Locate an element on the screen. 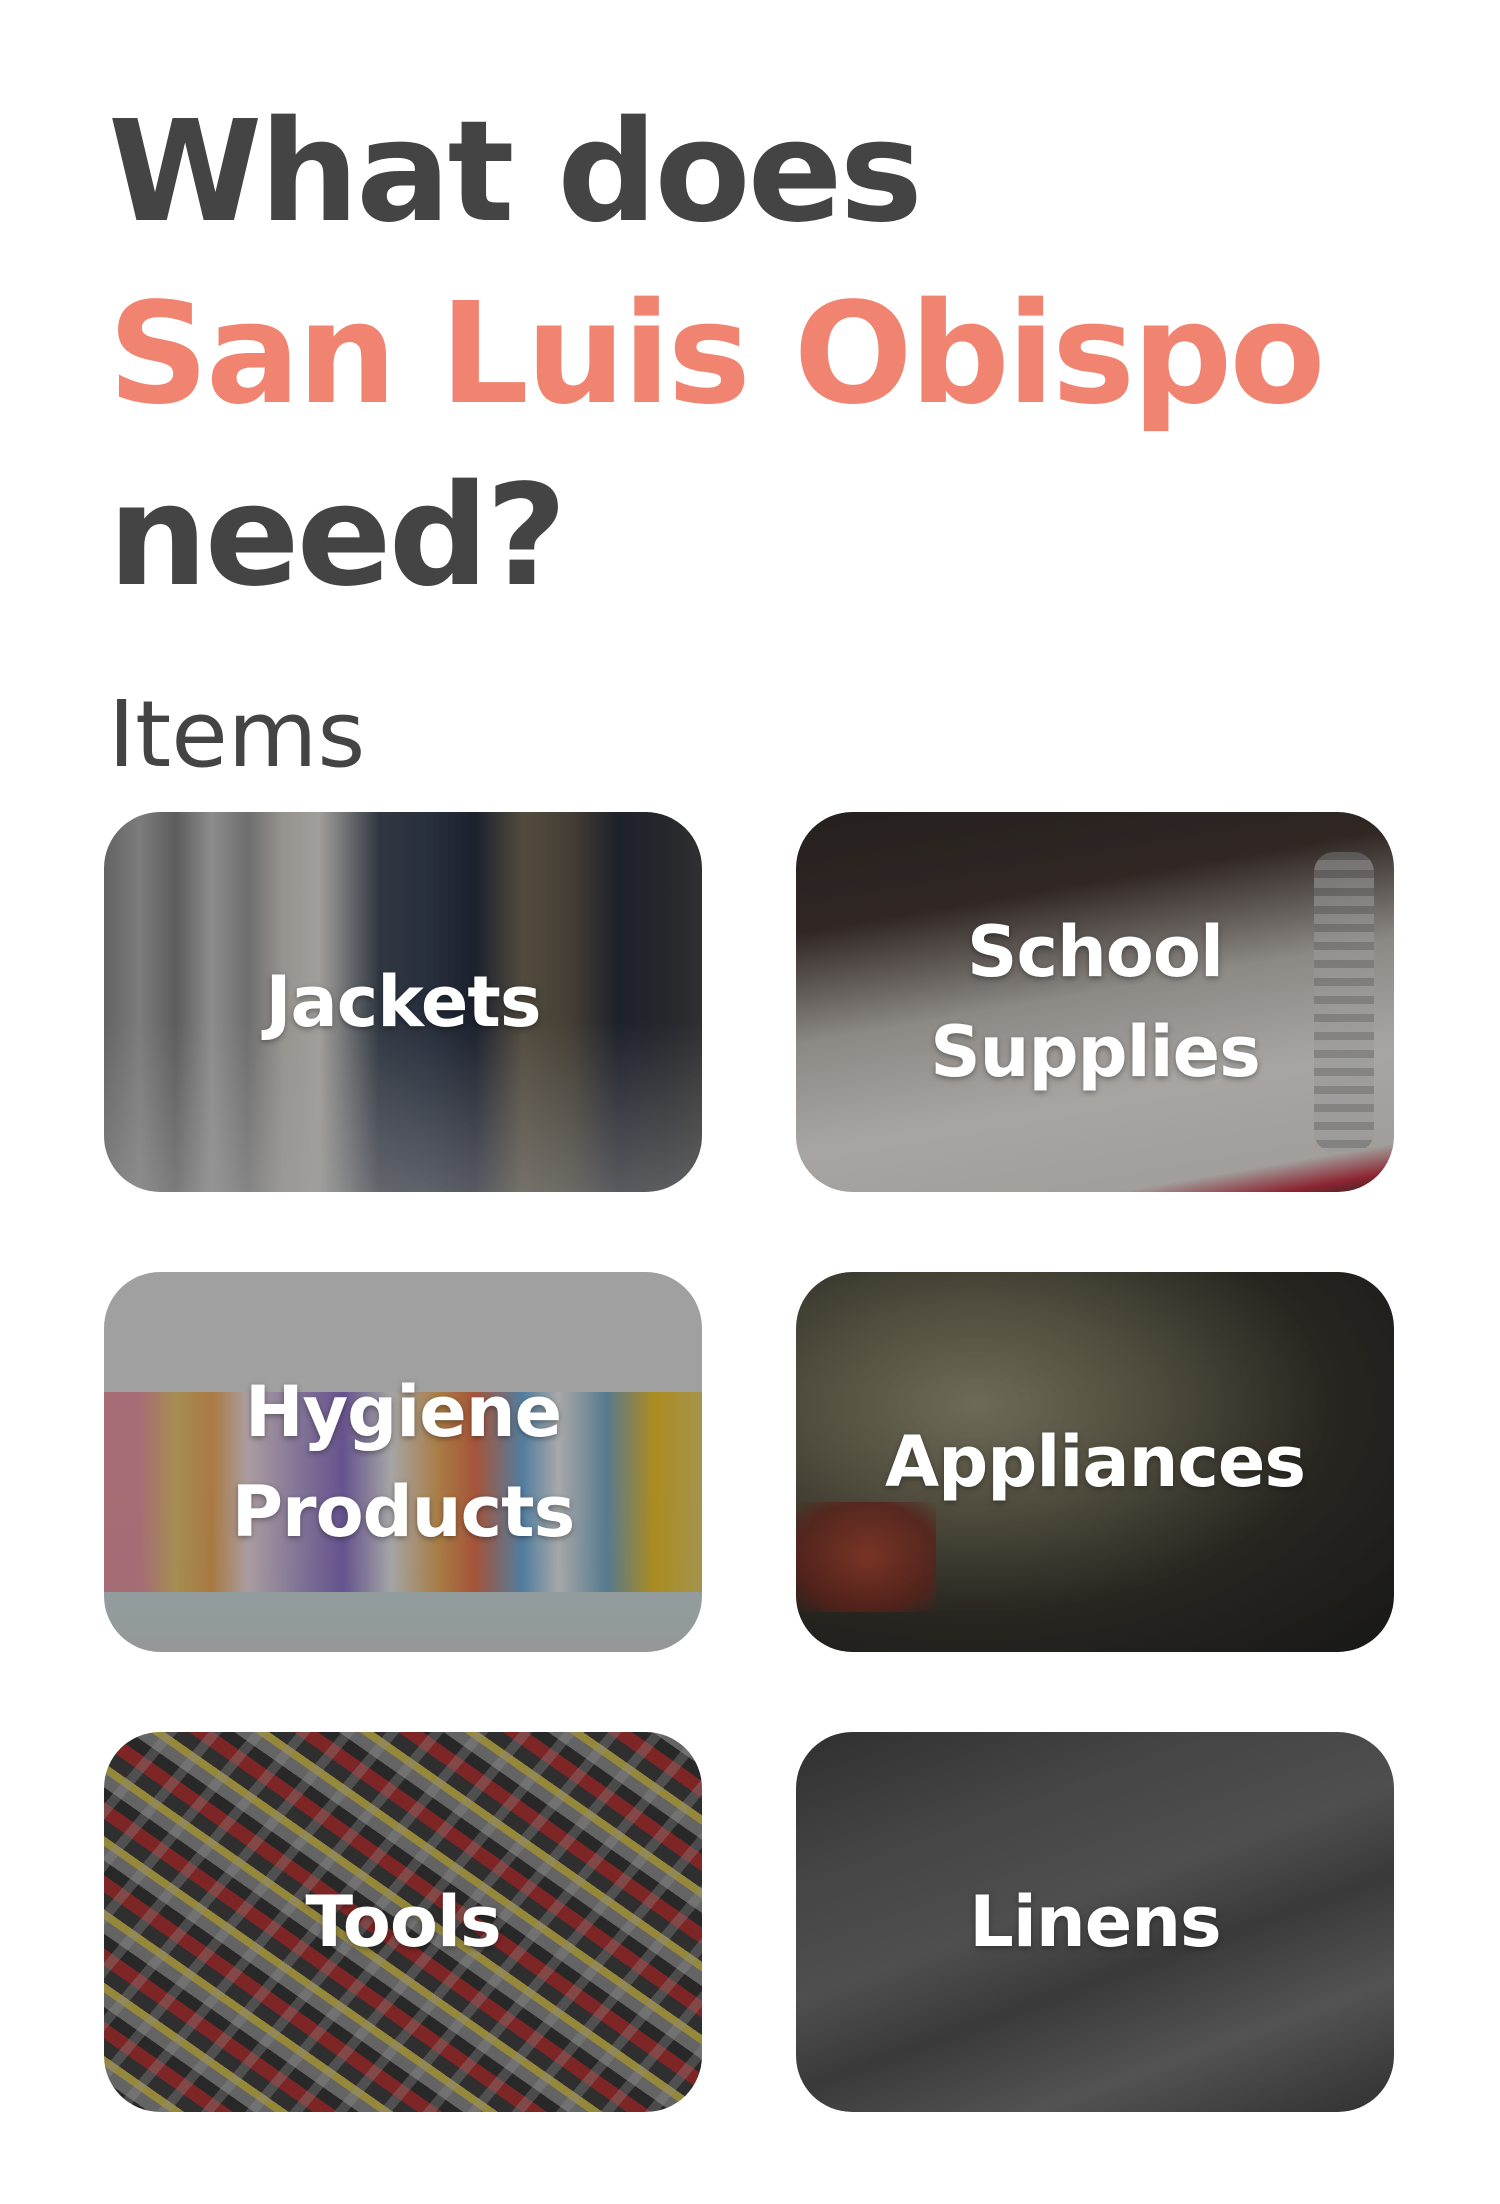 The width and height of the screenshot is (1500, 2204). category-label: Tools is located at coordinates (403, 1922).